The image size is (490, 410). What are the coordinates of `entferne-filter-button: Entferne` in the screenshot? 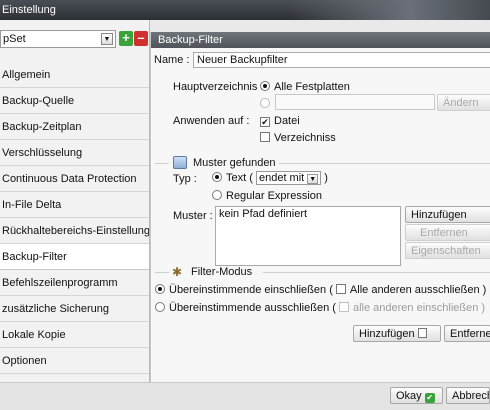 It's located at (467, 333).